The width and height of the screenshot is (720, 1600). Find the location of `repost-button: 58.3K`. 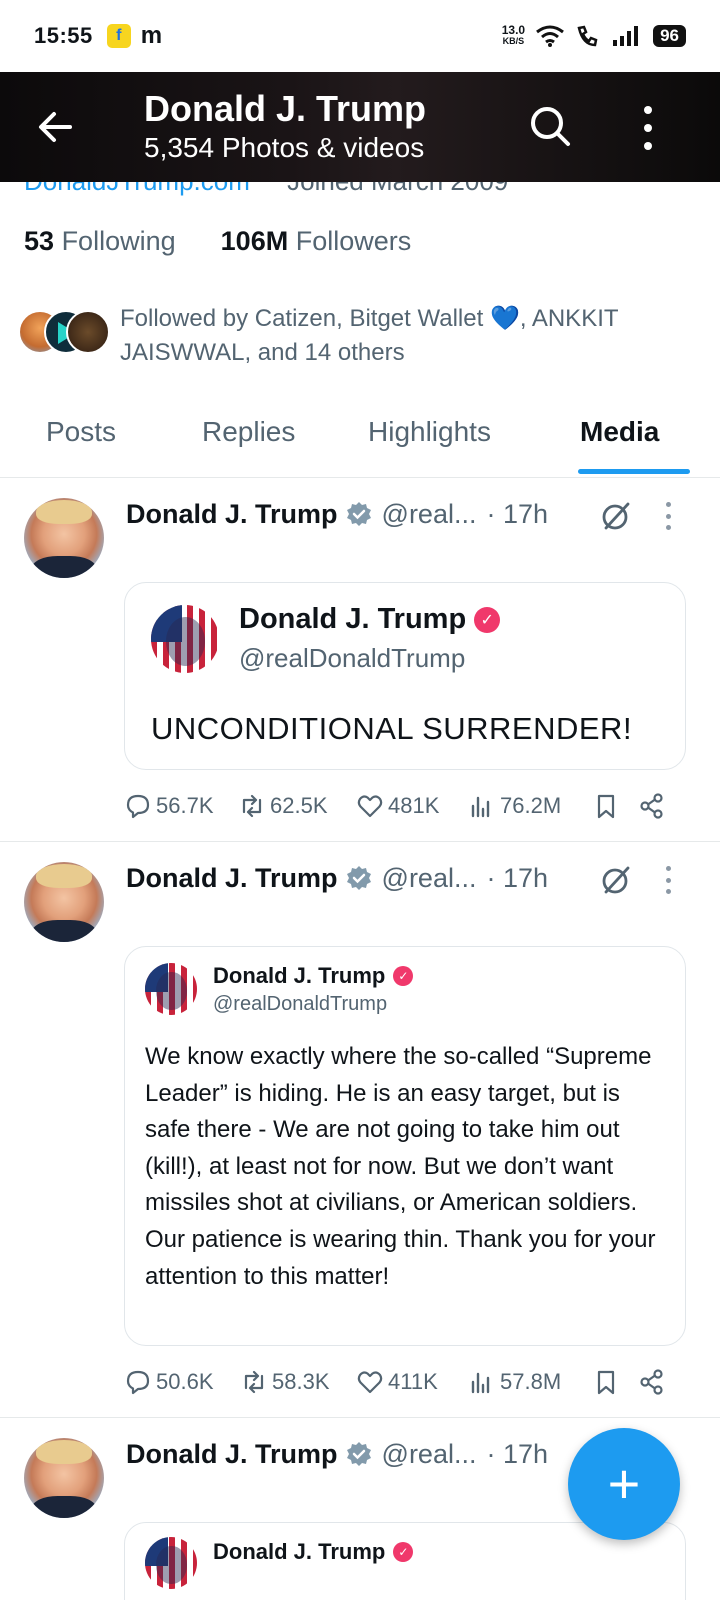

repost-button: 58.3K is located at coordinates (298, 1382).